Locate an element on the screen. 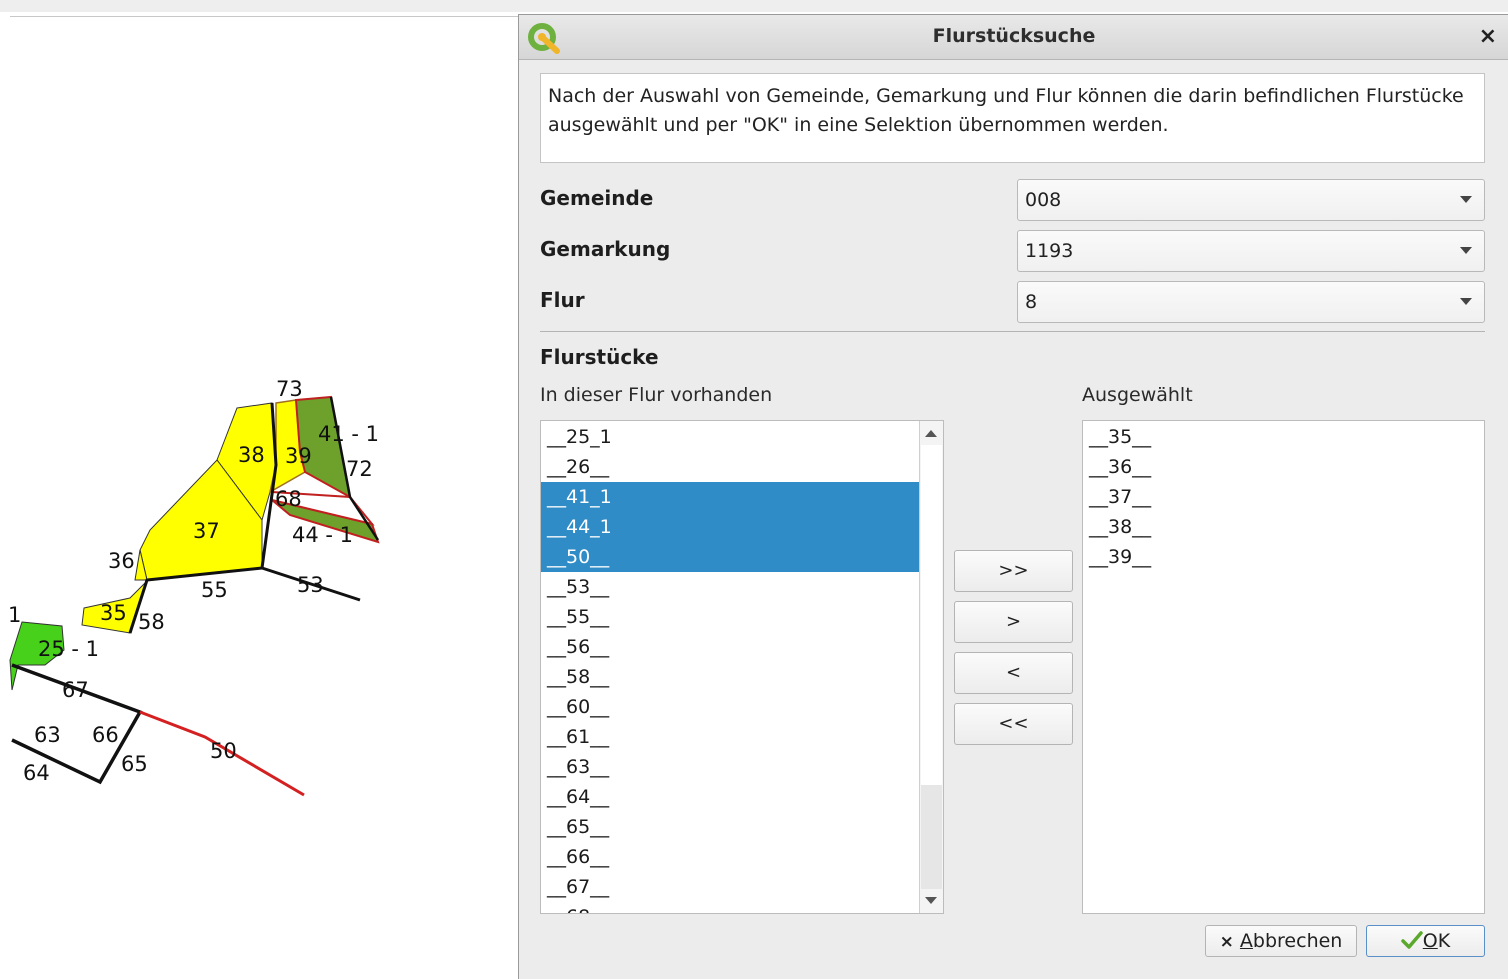  map-label: 25 - 1 is located at coordinates (68, 649).